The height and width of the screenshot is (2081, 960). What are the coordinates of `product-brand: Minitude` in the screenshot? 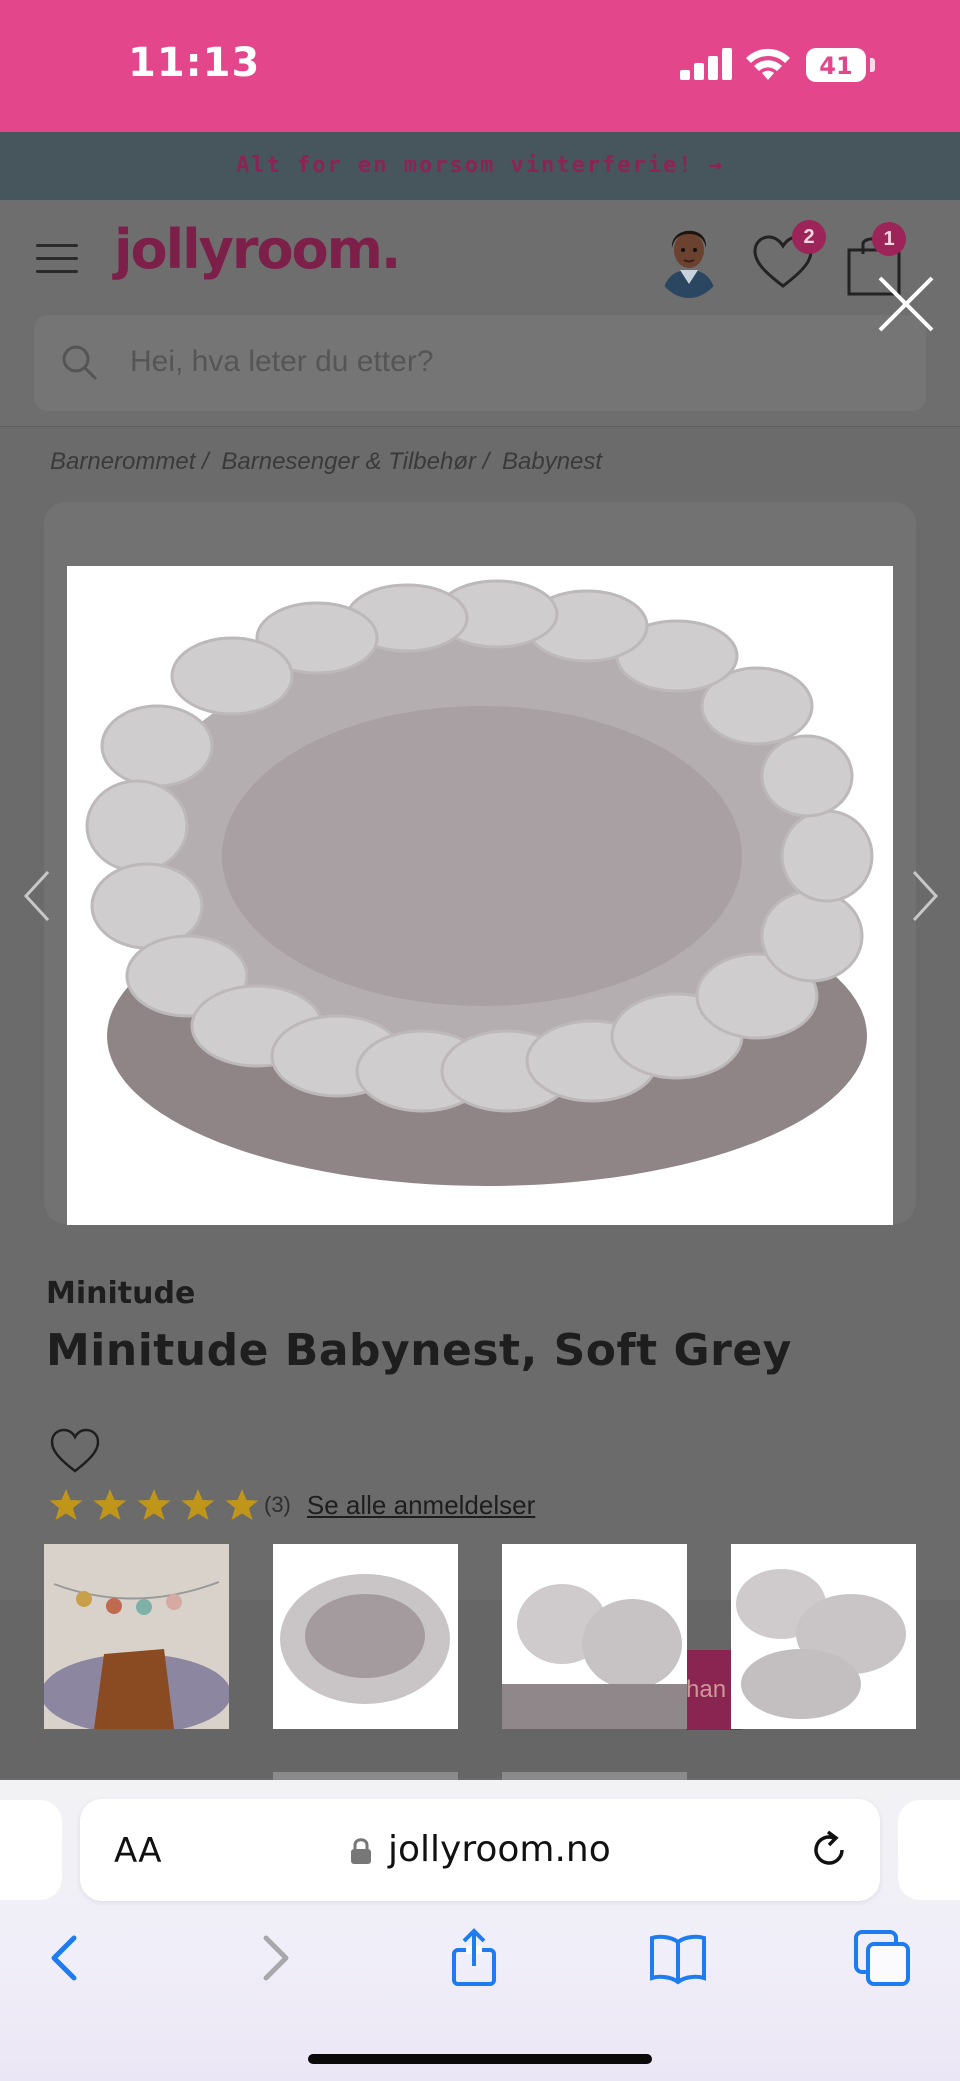 It's located at (120, 1293).